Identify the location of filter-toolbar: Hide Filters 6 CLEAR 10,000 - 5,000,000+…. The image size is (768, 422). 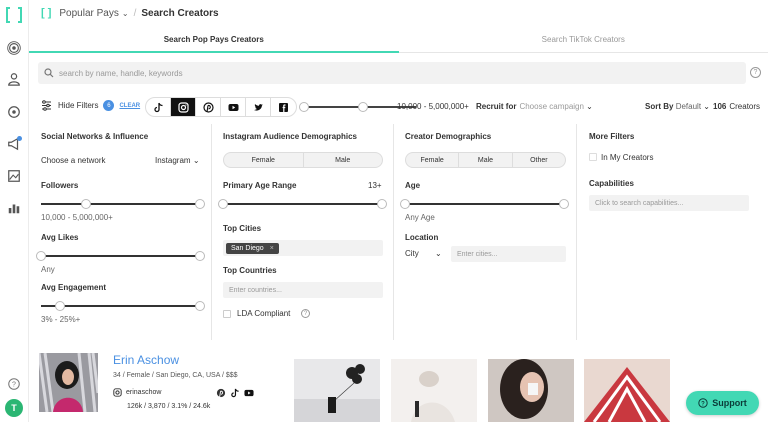
(398, 107).